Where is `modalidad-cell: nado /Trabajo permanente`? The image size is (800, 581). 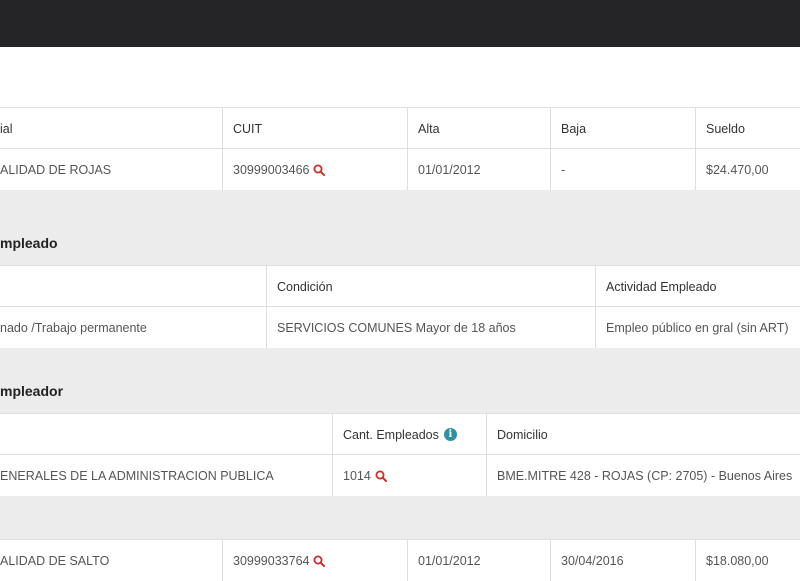
modalidad-cell: nado /Trabajo permanente is located at coordinates (73, 327).